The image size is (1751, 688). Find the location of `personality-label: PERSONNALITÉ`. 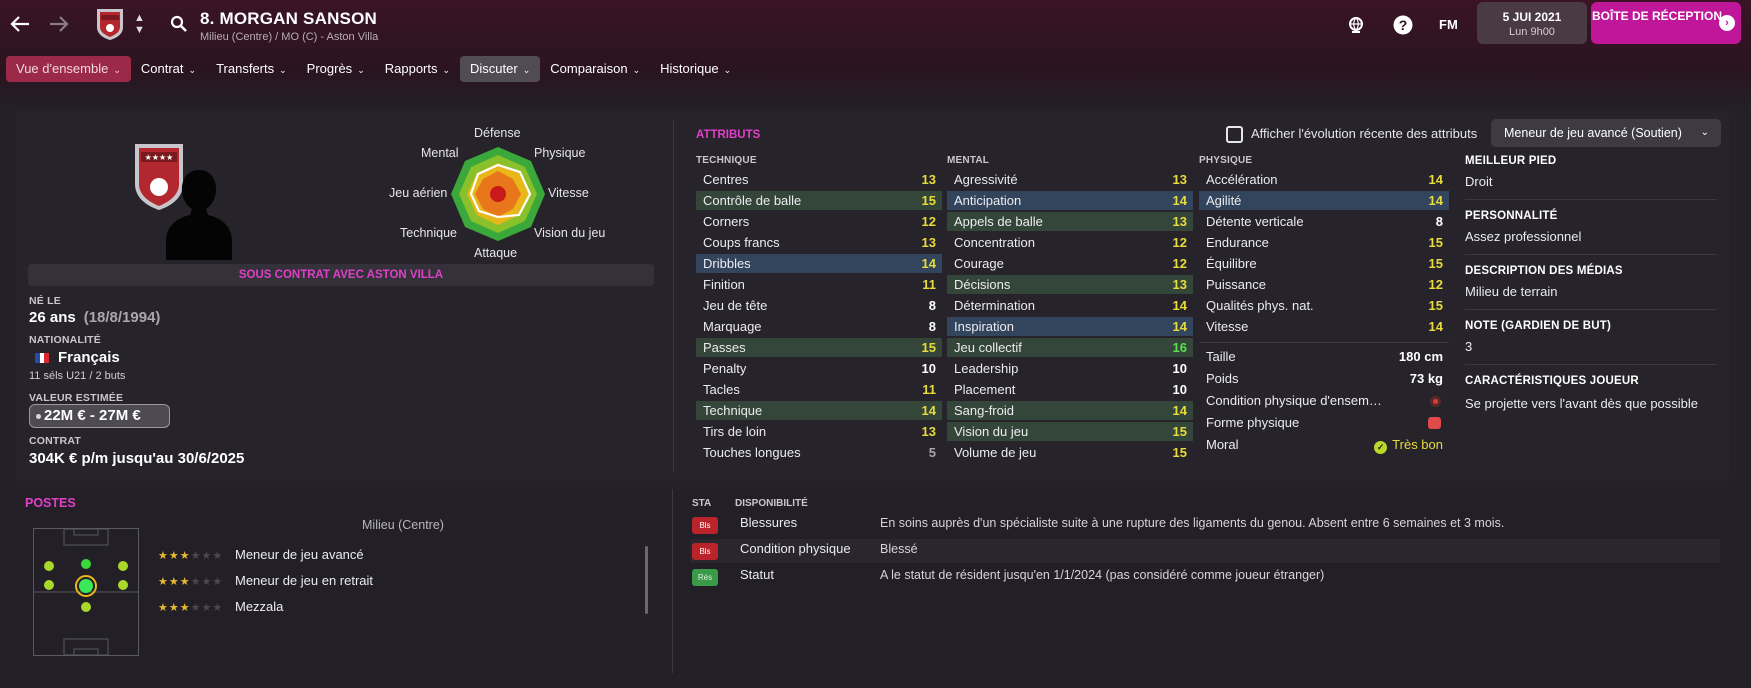

personality-label: PERSONNALITÉ is located at coordinates (1511, 216).